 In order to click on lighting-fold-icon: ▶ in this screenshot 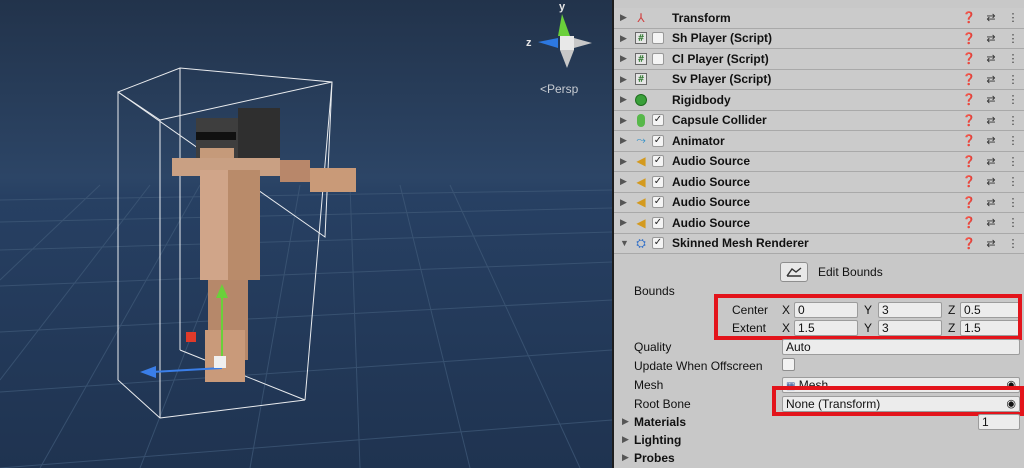, I will do `click(625, 439)`.